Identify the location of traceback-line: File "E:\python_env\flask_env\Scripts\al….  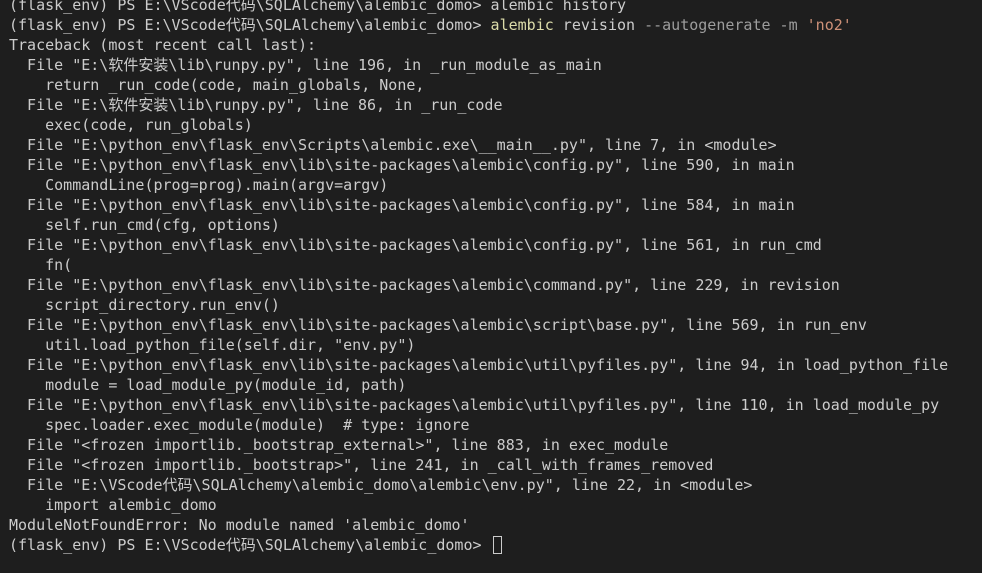
(393, 145).